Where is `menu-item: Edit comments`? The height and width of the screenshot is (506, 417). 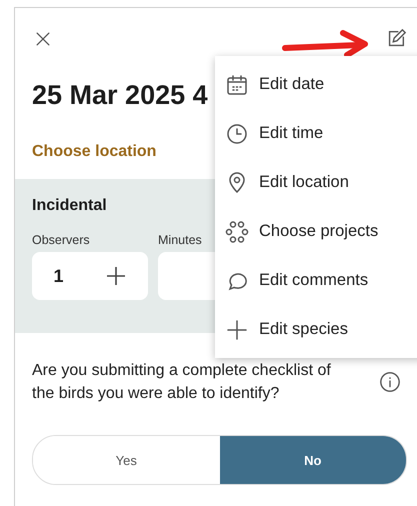 menu-item: Edit comments is located at coordinates (316, 280).